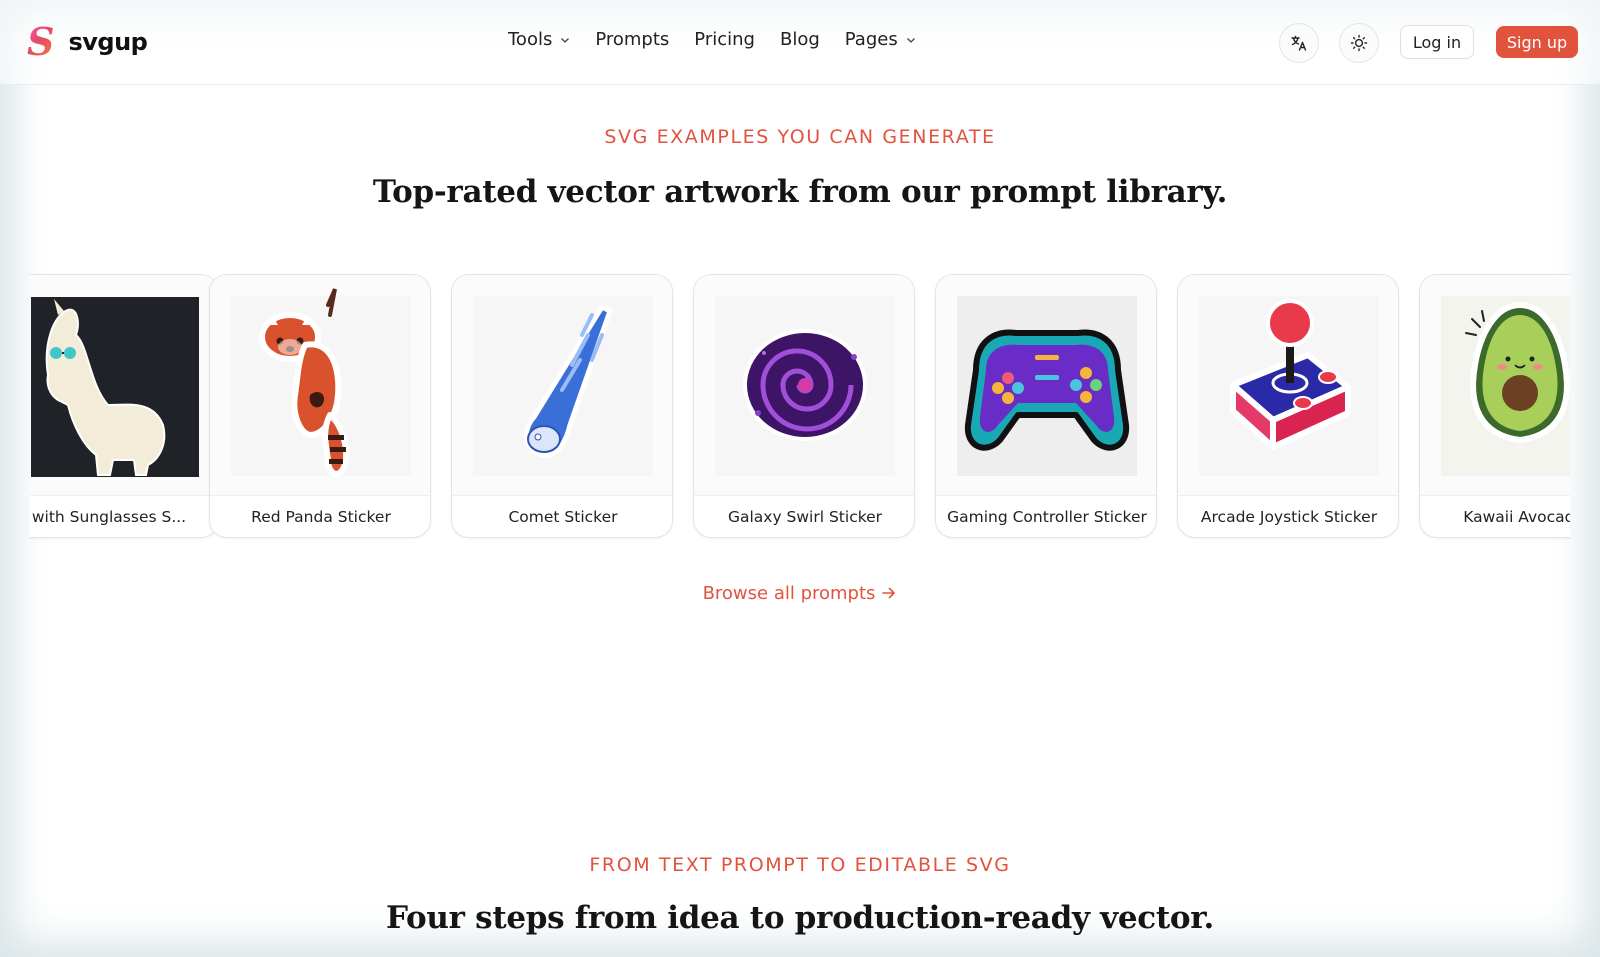  I want to click on main-nav: Tools Prompts Pricing Blog Pages, so click(724, 39).